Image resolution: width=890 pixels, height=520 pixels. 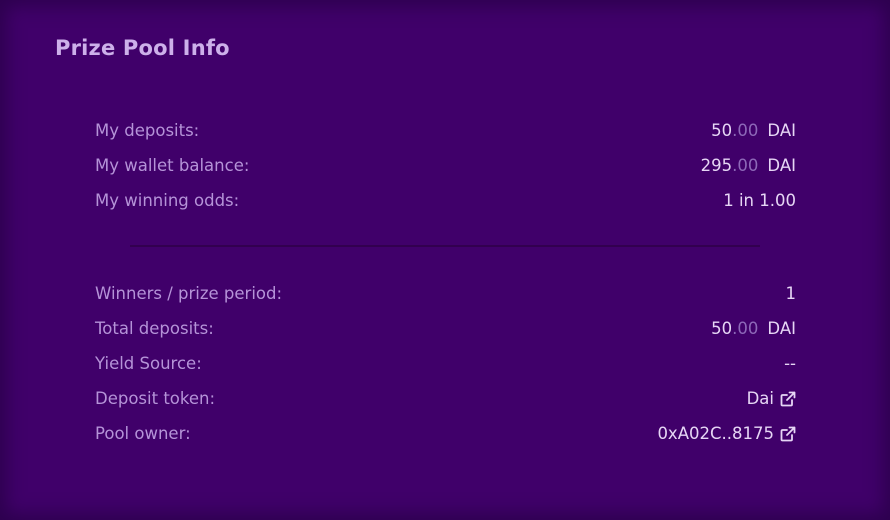 What do you see at coordinates (167, 200) in the screenshot?
I see `winning-odds-label: My winning odds:` at bounding box center [167, 200].